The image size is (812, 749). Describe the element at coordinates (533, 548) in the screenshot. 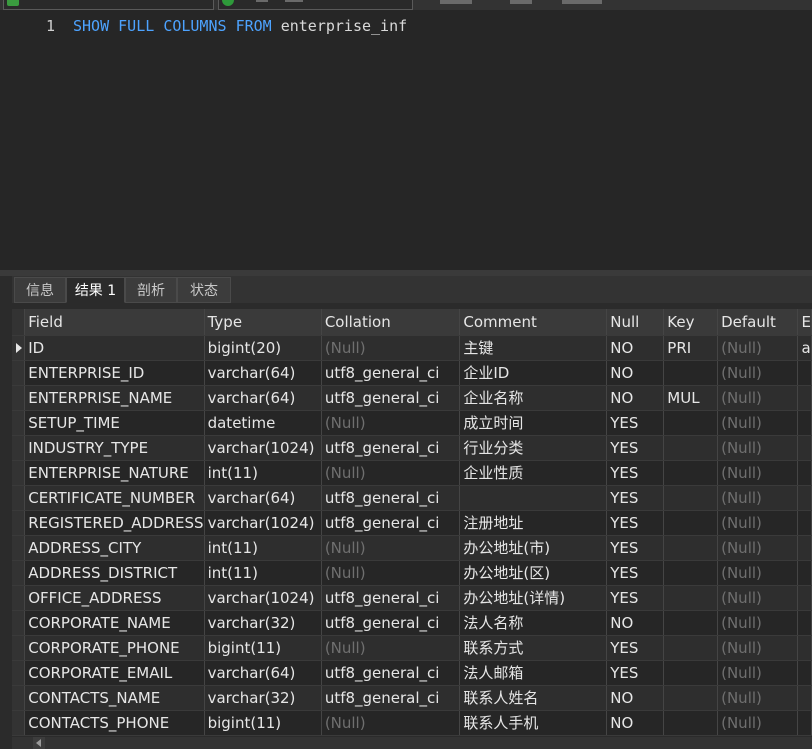

I see `cell-comment: 办公地址(市)` at that location.